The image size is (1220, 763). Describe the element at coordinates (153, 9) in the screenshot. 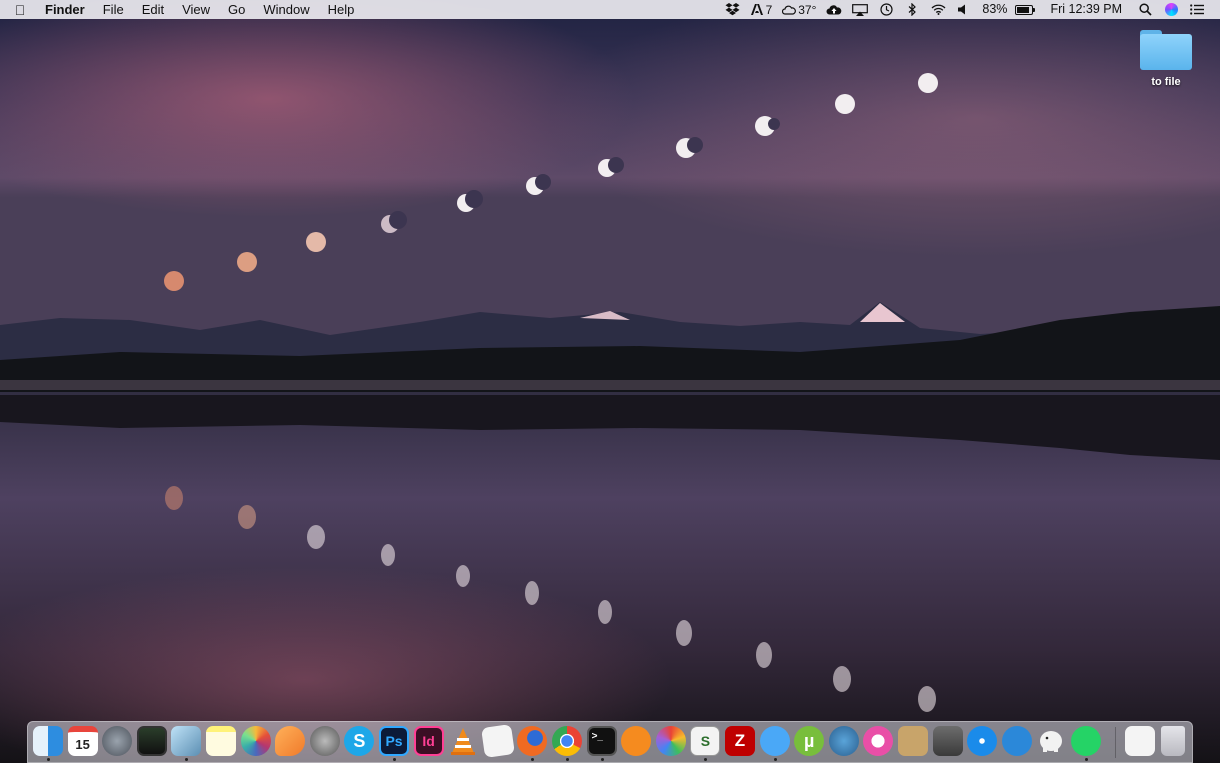

I see `menu-edit: Edit` at that location.